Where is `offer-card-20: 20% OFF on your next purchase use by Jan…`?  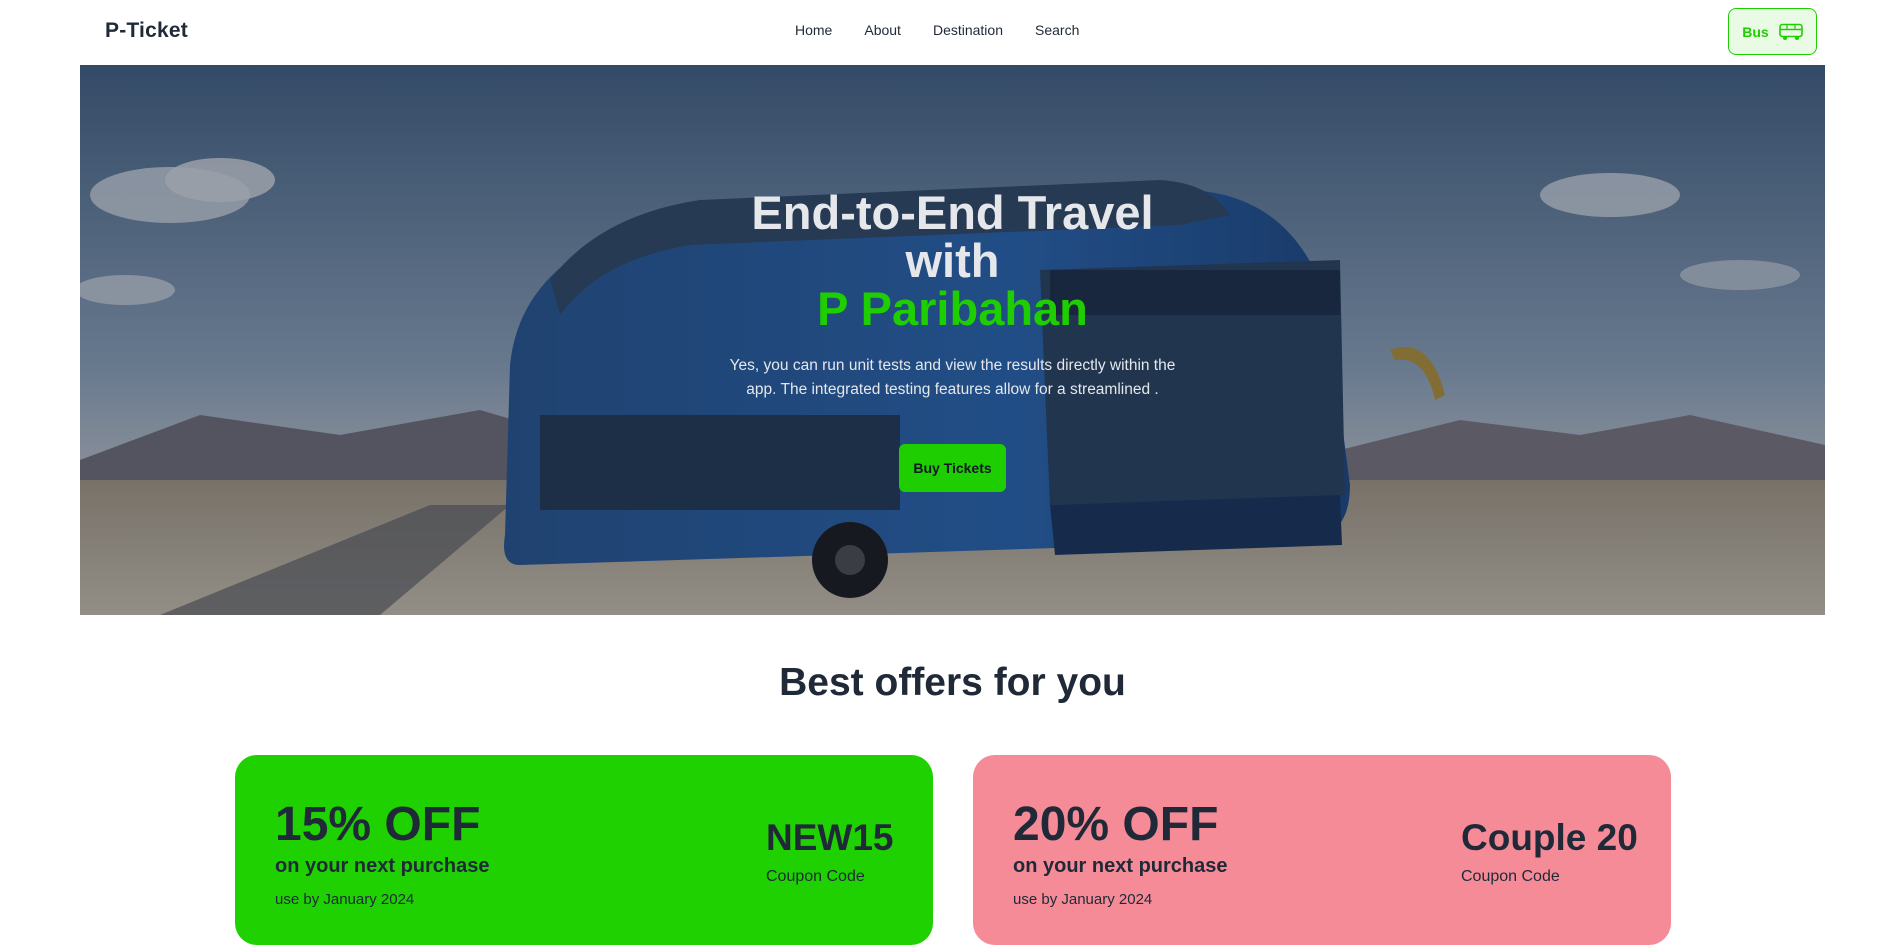
offer-card-20: 20% OFF on your next purchase use by Jan… is located at coordinates (1322, 850).